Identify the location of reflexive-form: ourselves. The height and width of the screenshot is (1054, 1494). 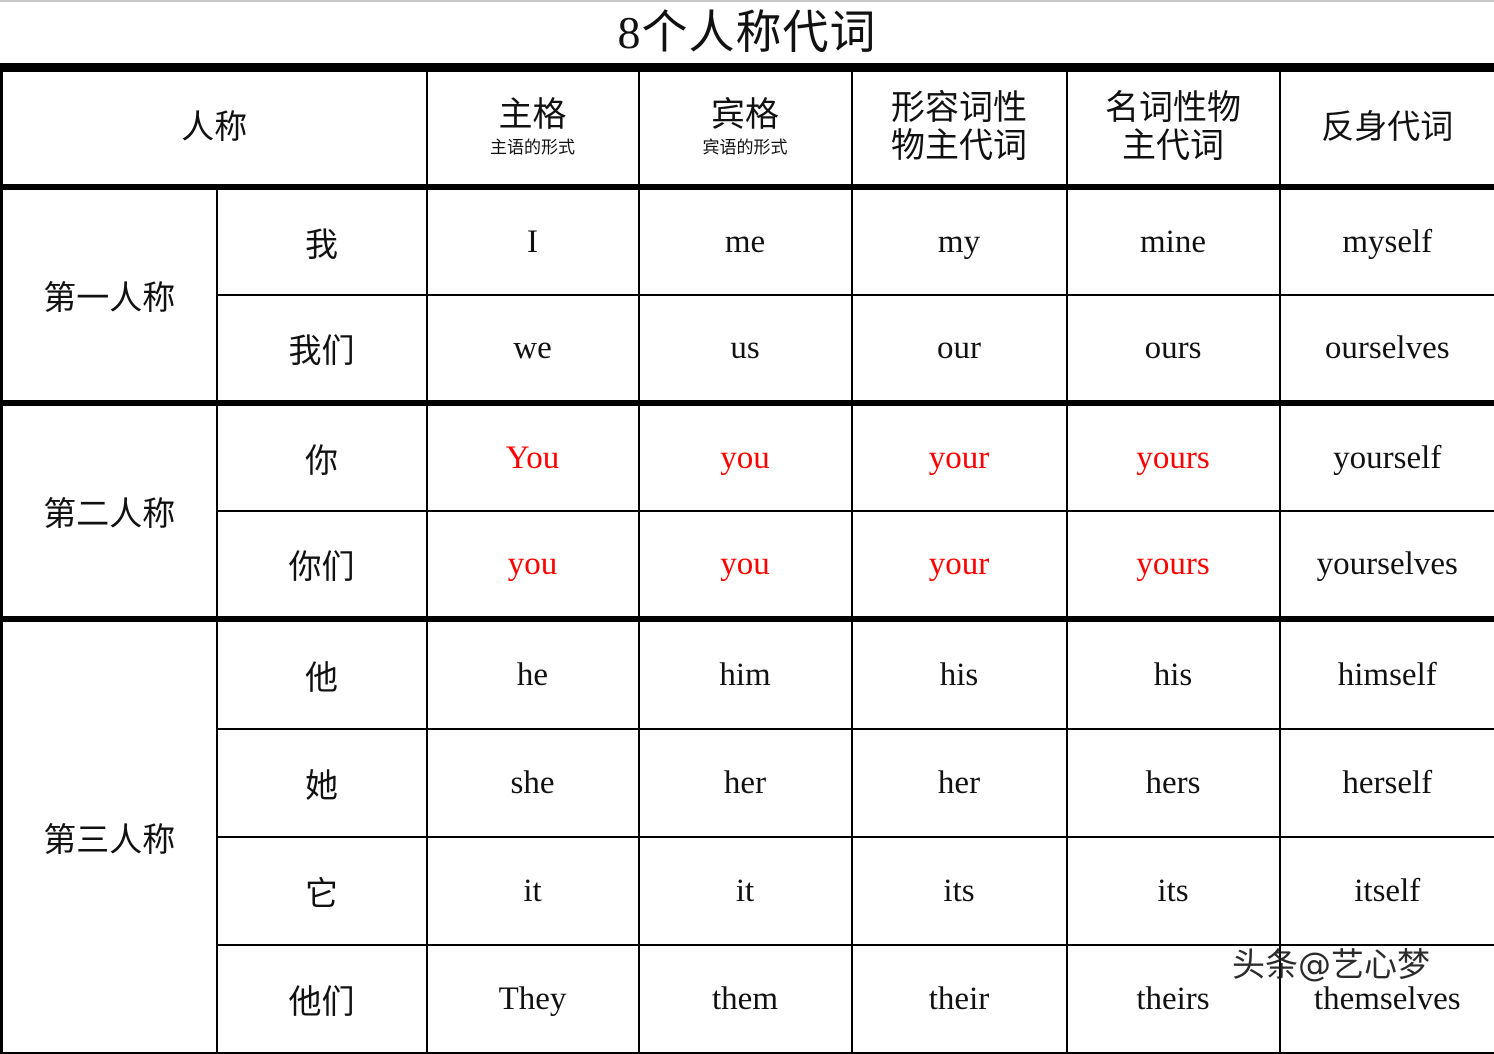
(1387, 349).